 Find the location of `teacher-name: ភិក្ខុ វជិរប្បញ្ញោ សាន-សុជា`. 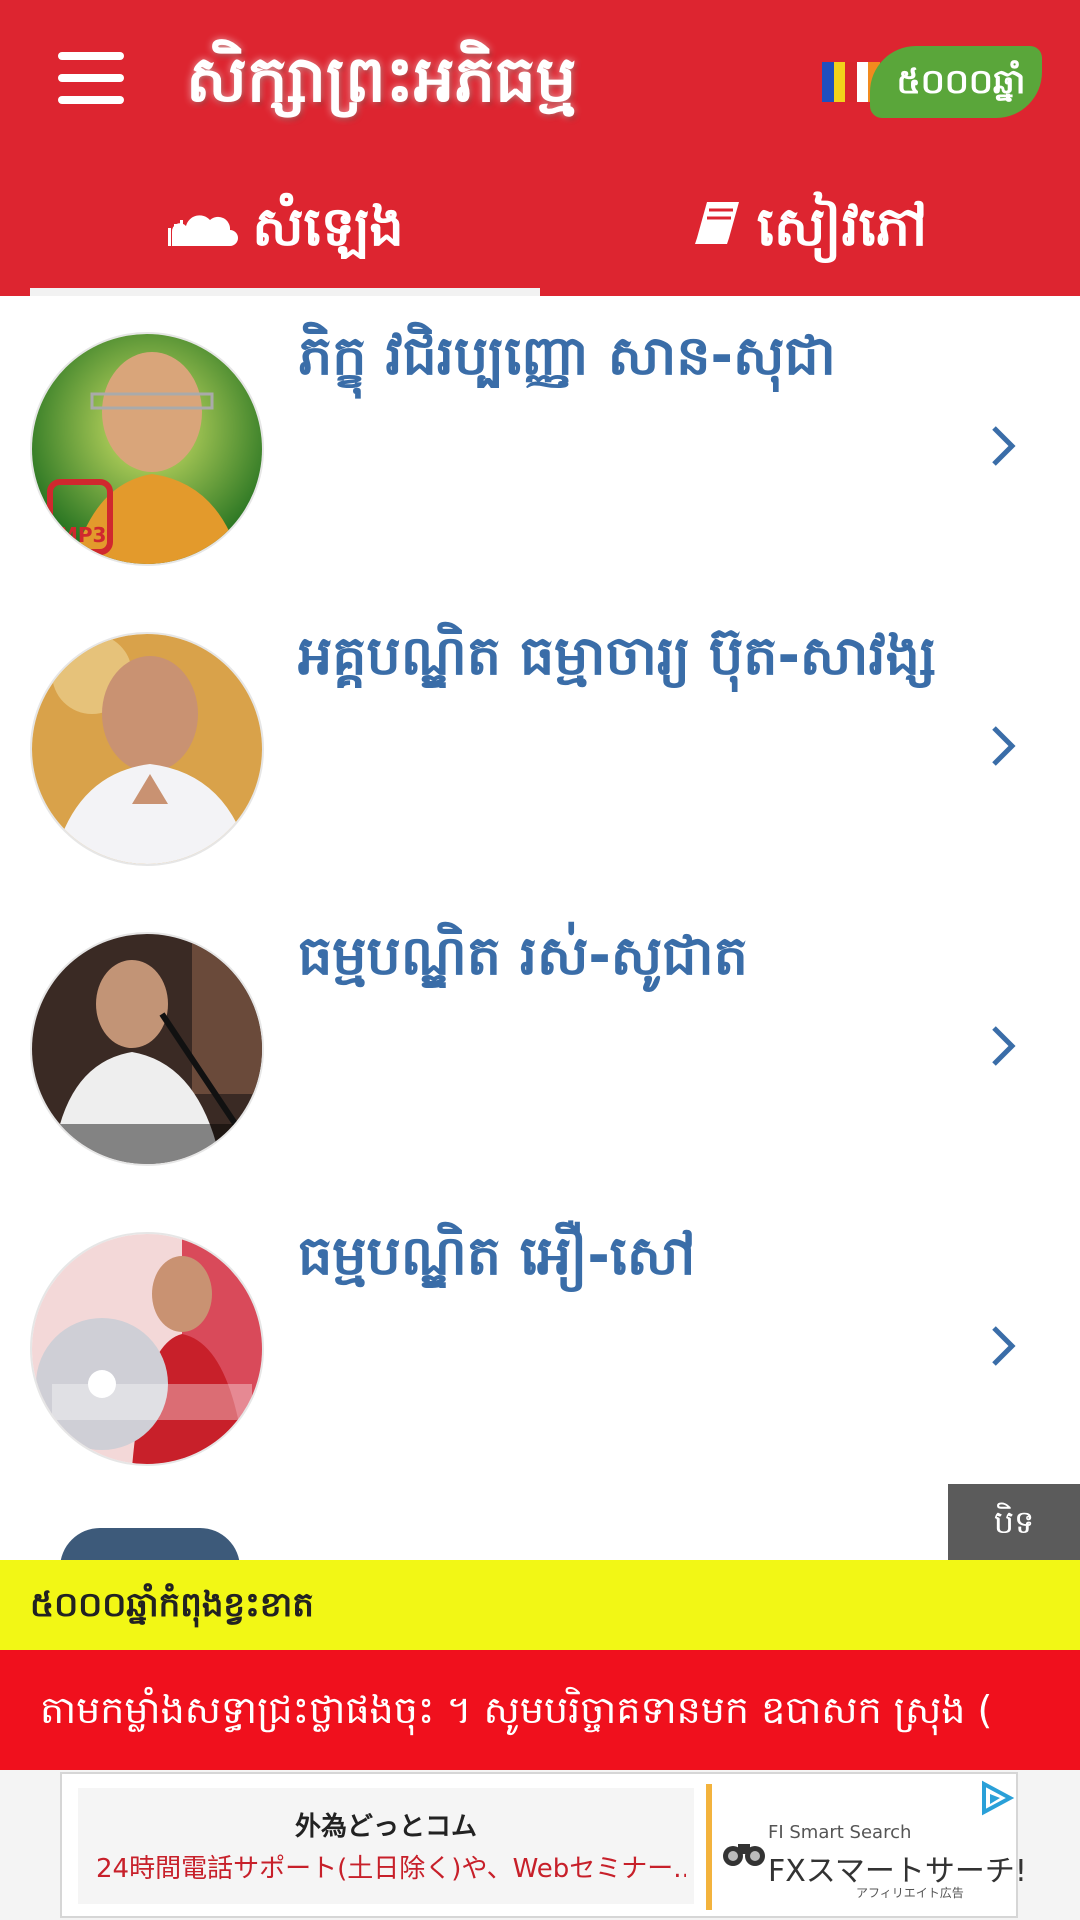

teacher-name: ភិក្ខុ វជិរប្បញ្ញោ សាន-សុជា is located at coordinates (567, 355).